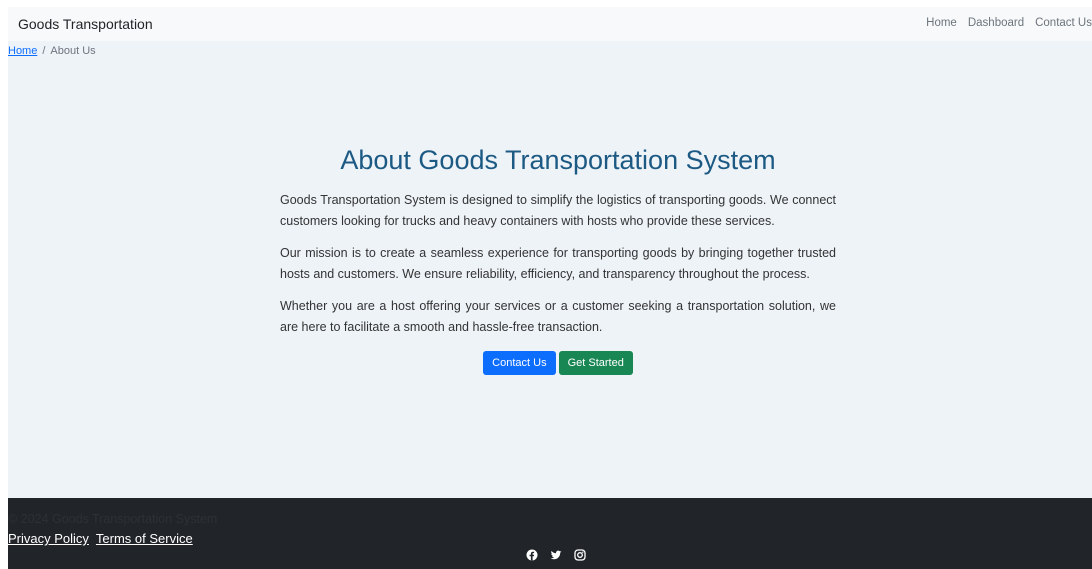 This screenshot has width=1092, height=569. Describe the element at coordinates (941, 23) in the screenshot. I see `nav-link-home: Home` at that location.